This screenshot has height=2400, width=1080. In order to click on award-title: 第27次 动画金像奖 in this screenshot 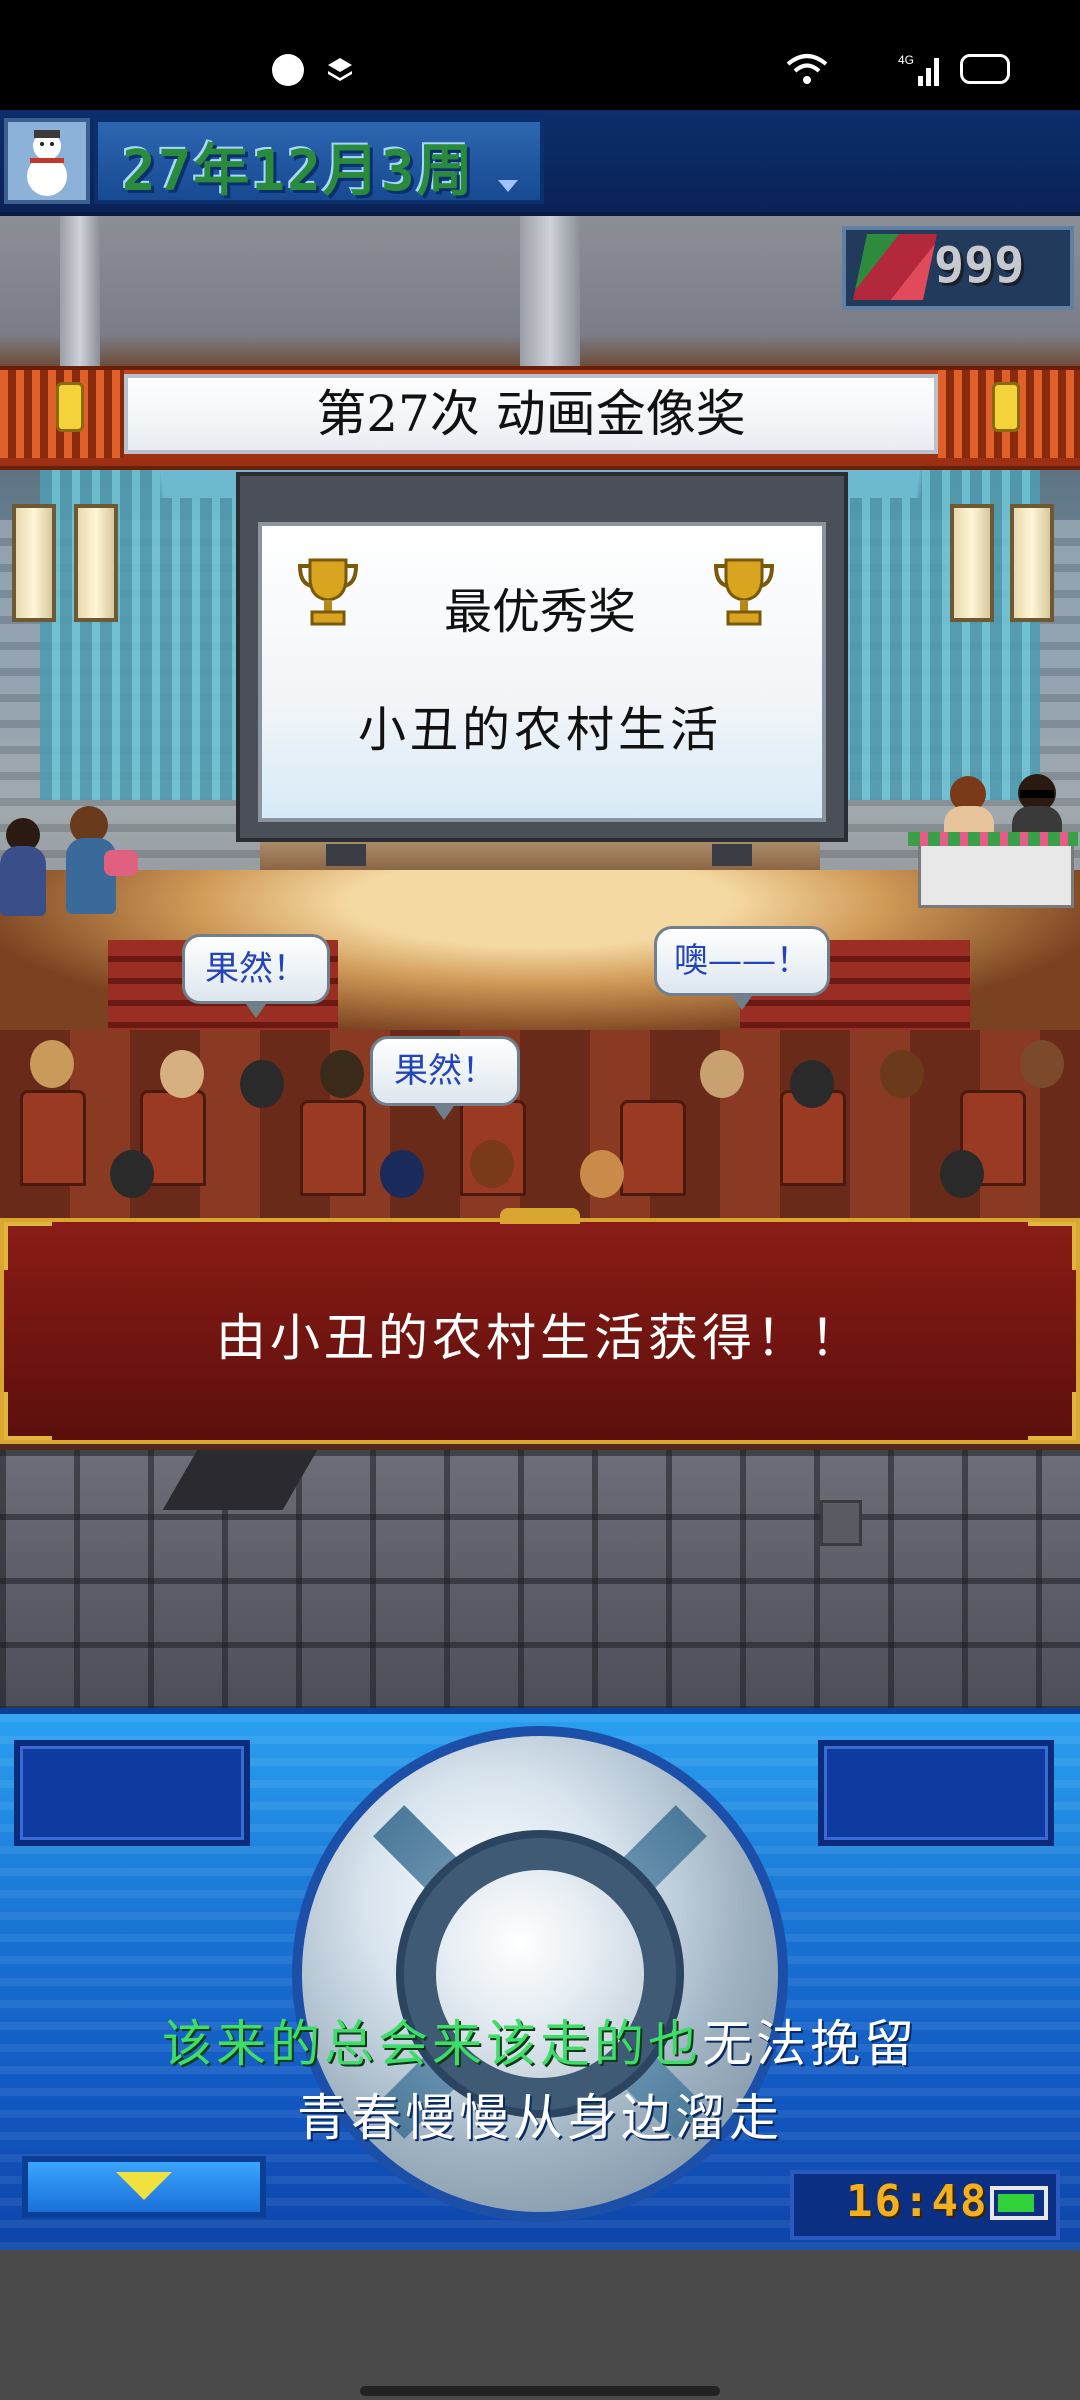, I will do `click(531, 414)`.